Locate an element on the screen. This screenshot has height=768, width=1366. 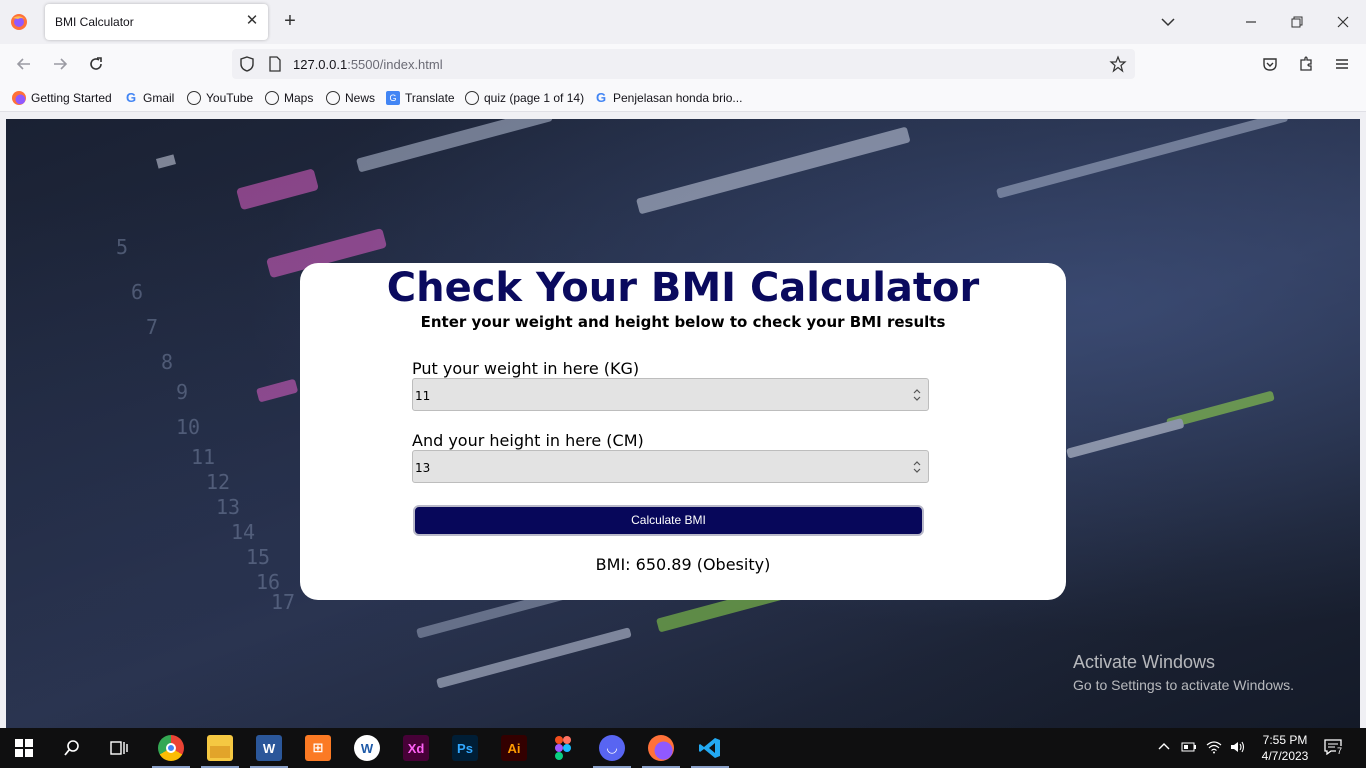
ps-label: Ps is located at coordinates (465, 748).